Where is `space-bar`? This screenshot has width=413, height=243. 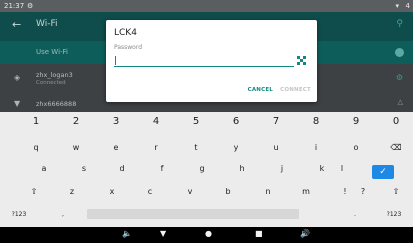
space-bar is located at coordinates (193, 214).